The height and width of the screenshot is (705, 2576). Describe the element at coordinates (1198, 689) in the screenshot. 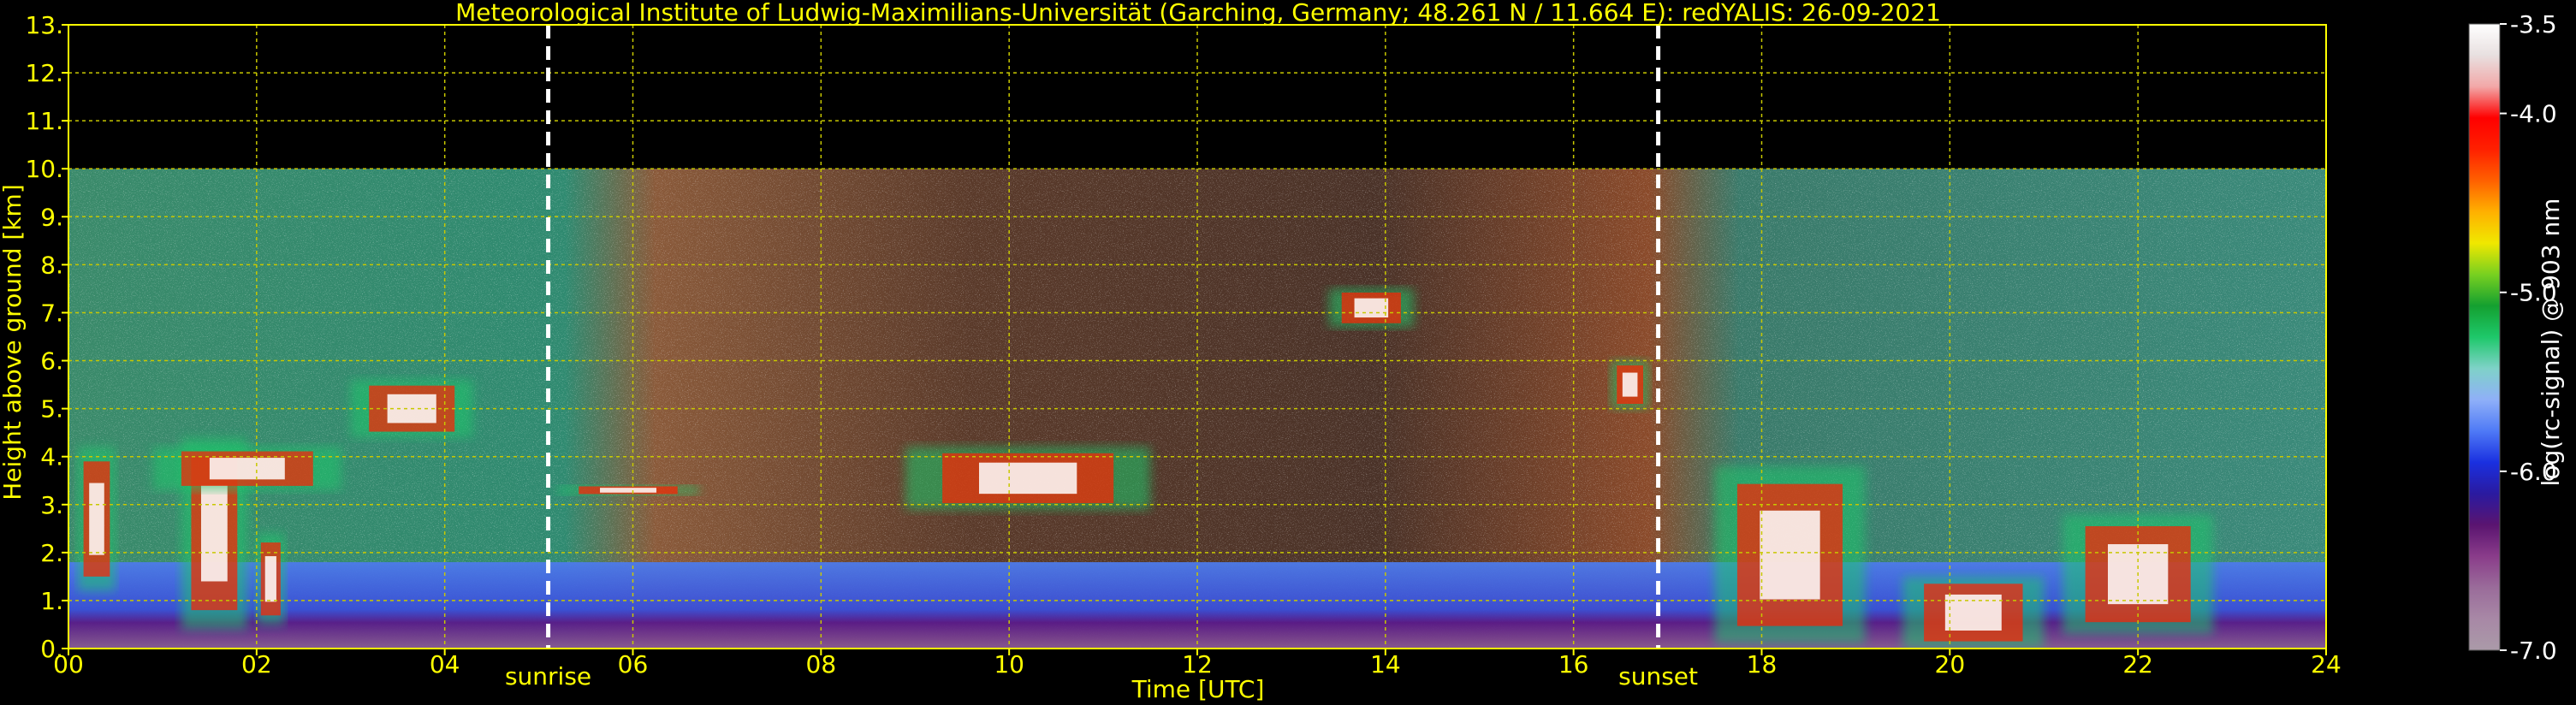

I see `x-axis-label: Time [UTC]` at that location.